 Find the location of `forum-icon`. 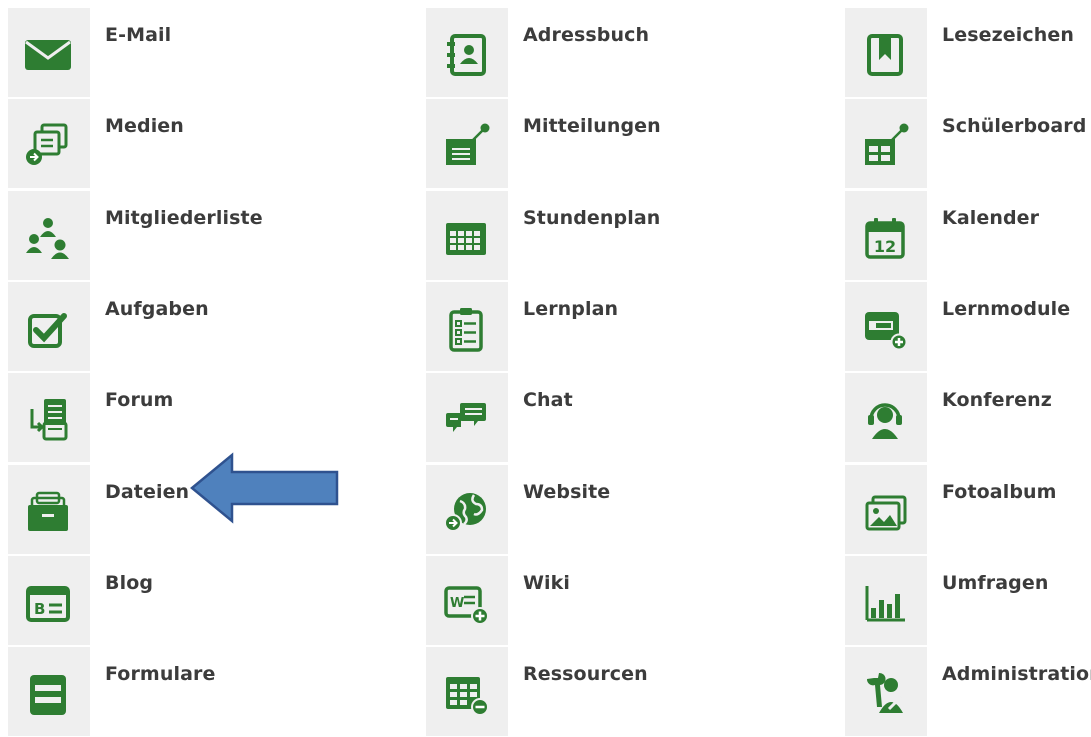

forum-icon is located at coordinates (49, 420).